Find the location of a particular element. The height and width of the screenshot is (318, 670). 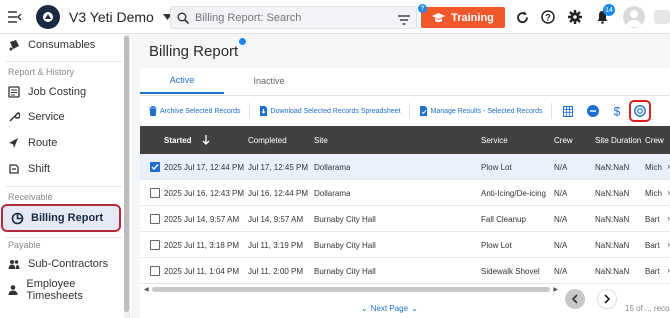

manage-results-label: Manage Results - Selected Records is located at coordinates (486, 111).